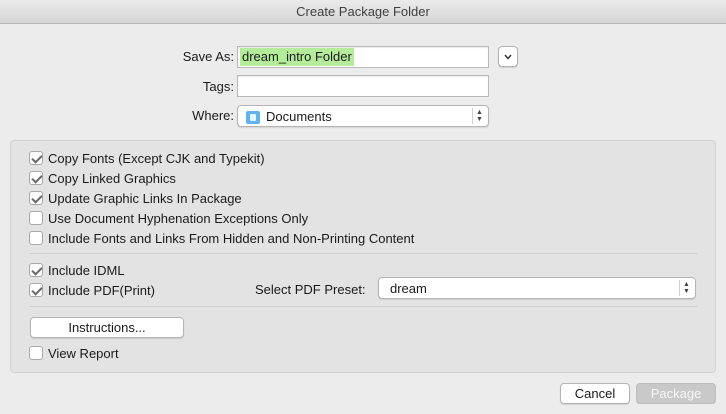  Describe the element at coordinates (537, 288) in the screenshot. I see `pdf-preset-popup: dream ▲ ▼` at that location.